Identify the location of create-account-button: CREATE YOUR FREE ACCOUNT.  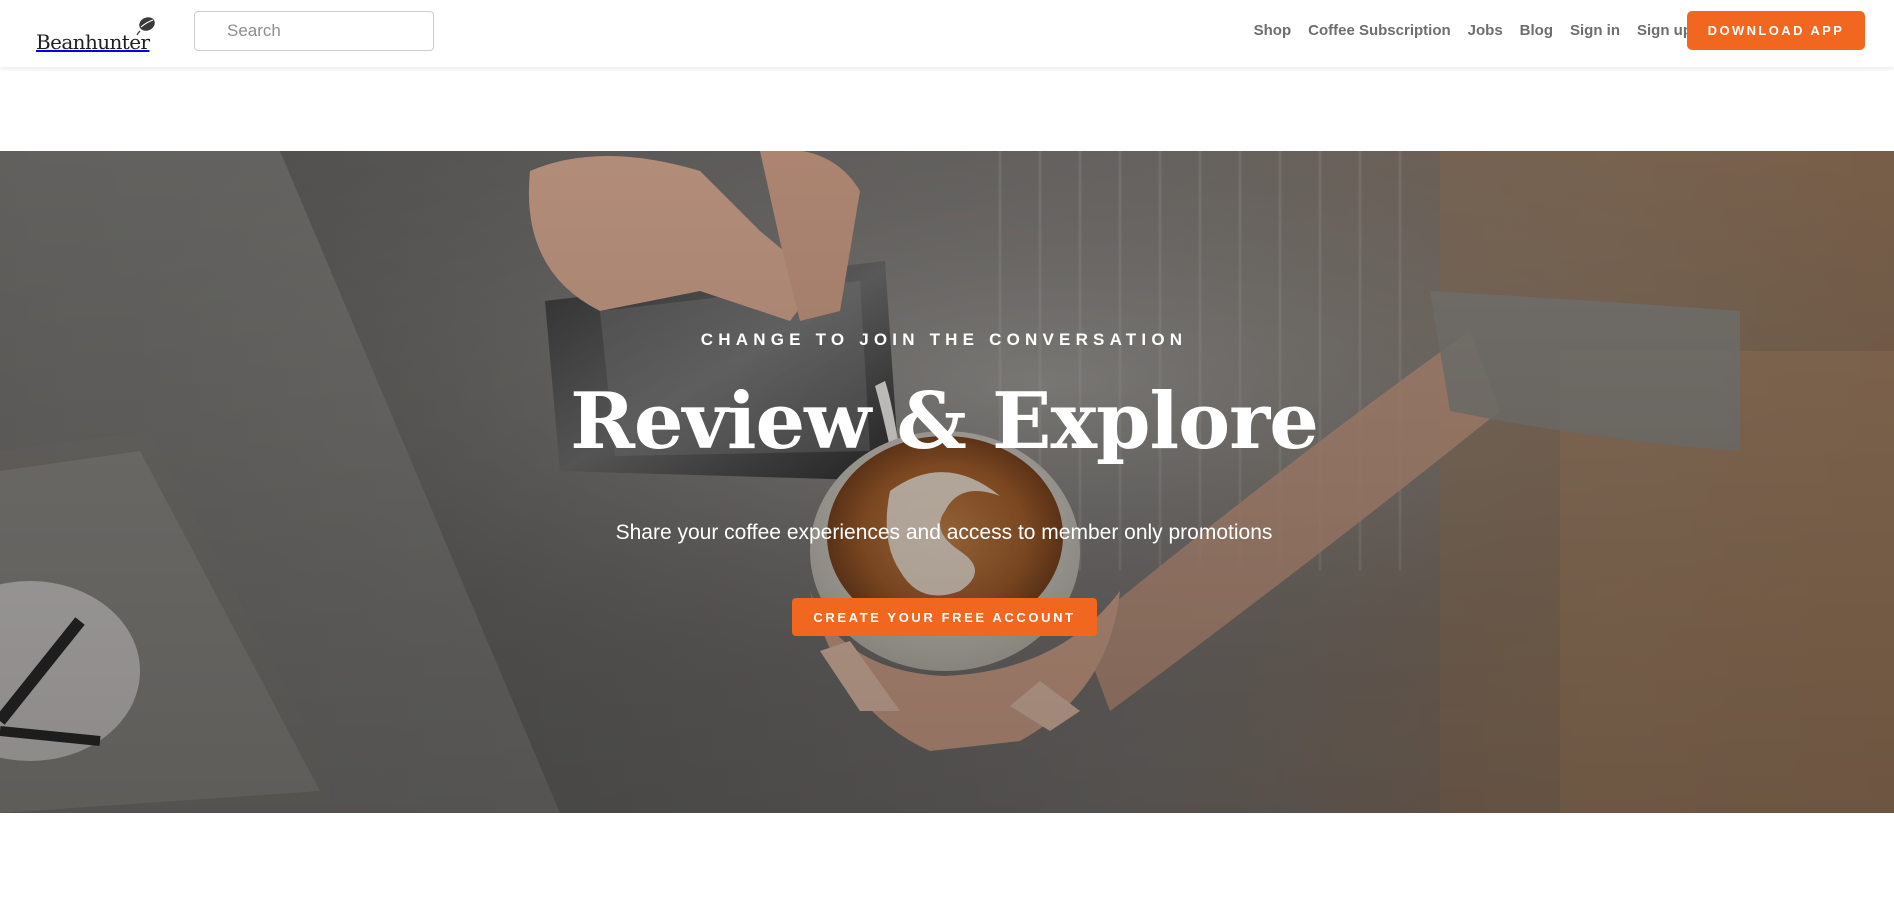
(944, 617).